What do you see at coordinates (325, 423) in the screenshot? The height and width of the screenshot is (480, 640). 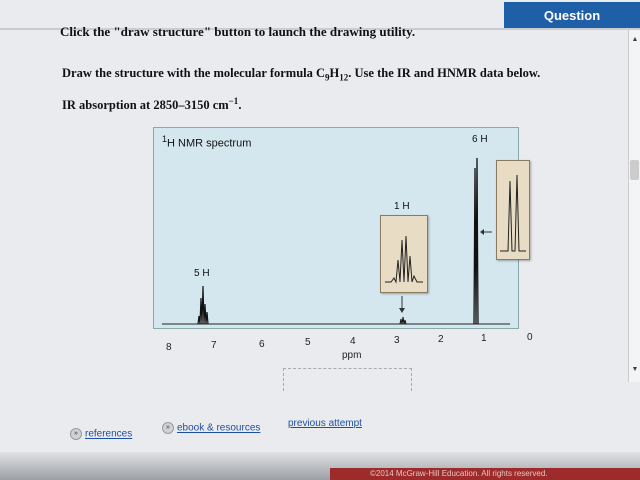 I see `previous-attempt-link: previous attempt` at bounding box center [325, 423].